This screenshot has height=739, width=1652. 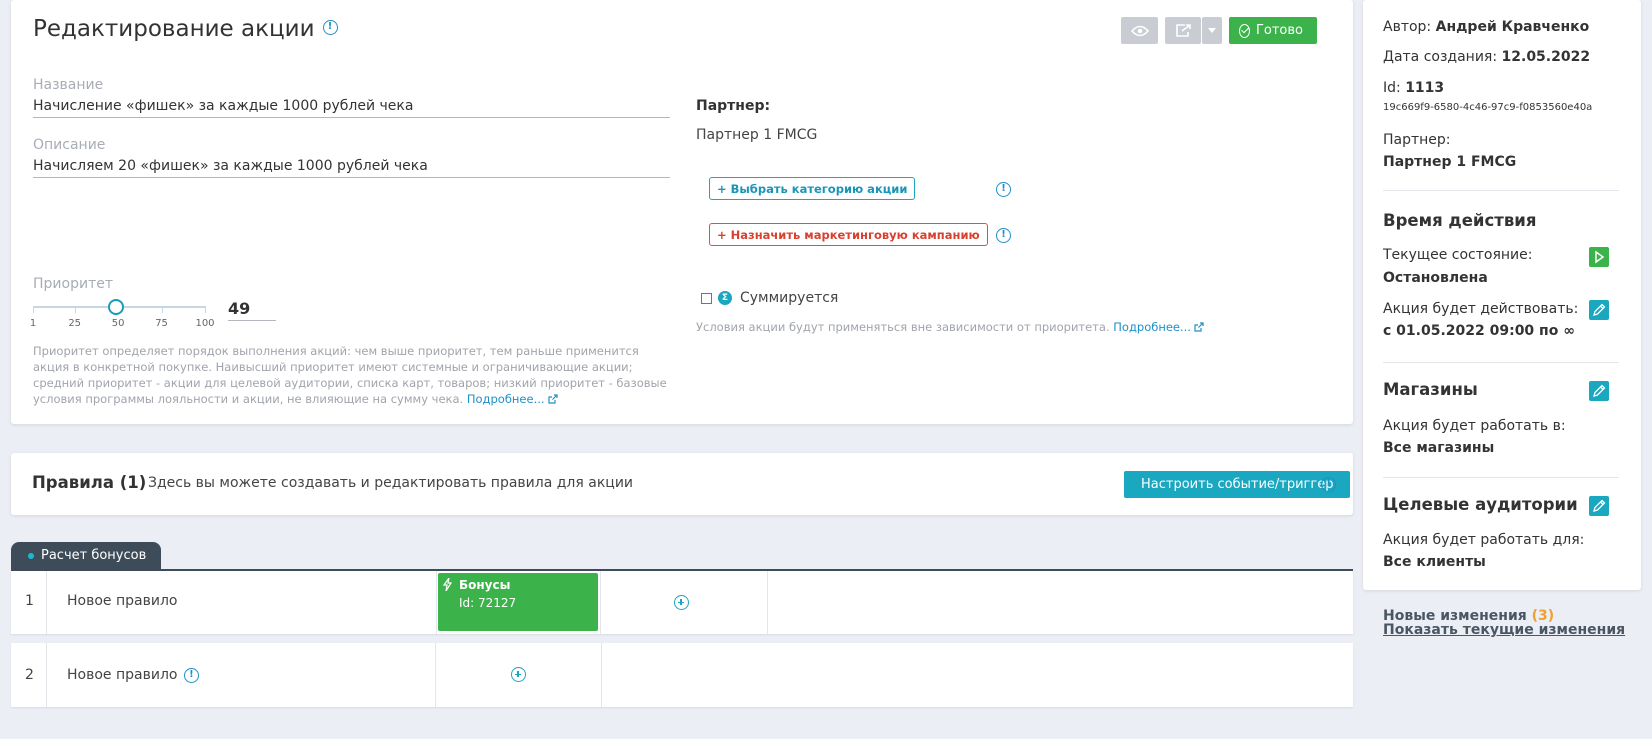 I want to click on rule-row: 1 Новое правило Бонусы Id: 72127, so click(x=682, y=602).